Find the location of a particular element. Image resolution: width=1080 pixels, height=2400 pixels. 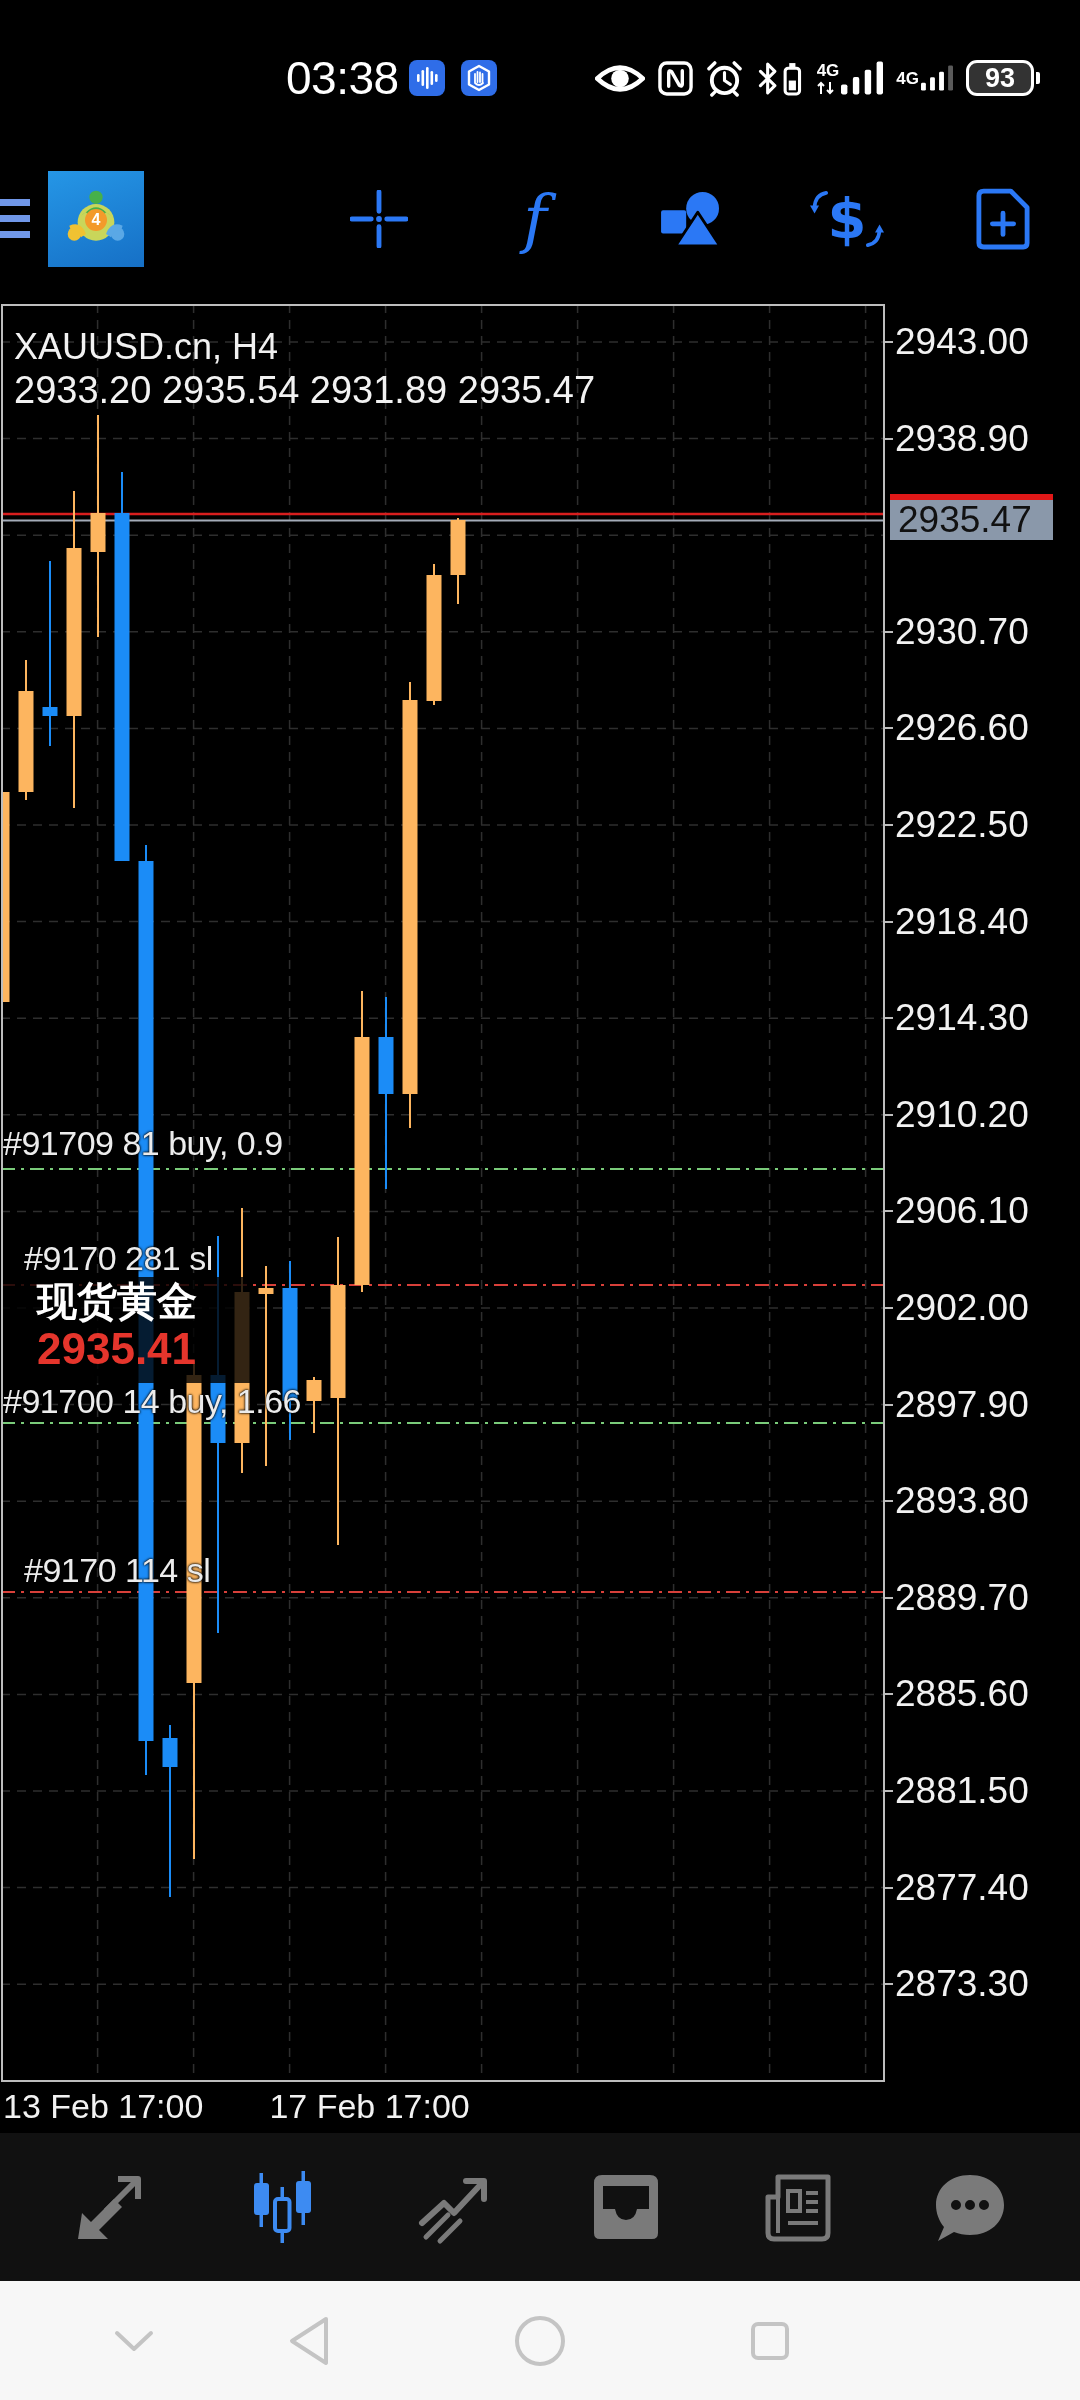

current-price-label: 2935.47 is located at coordinates (971, 517).